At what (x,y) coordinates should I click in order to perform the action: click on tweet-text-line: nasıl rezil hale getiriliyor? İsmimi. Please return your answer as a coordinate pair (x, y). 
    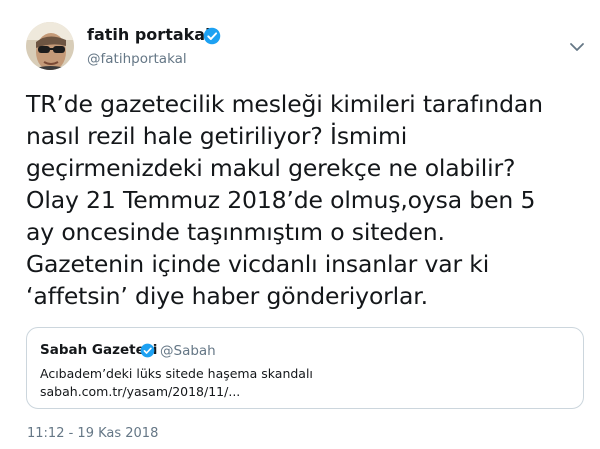
    Looking at the image, I should click on (217, 136).